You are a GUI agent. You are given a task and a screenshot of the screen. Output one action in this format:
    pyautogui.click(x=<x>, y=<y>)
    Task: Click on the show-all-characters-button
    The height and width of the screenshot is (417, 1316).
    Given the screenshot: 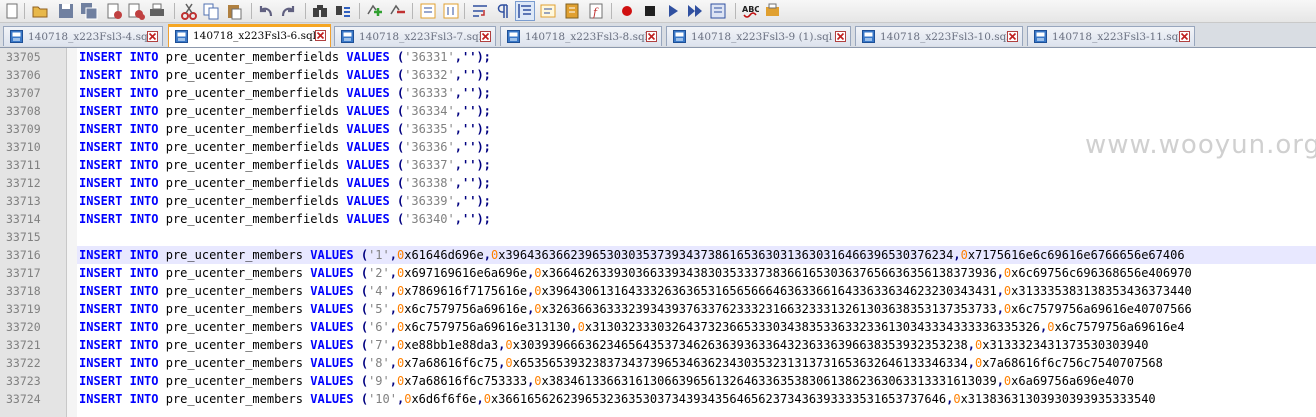 What is the action you would take?
    pyautogui.click(x=503, y=11)
    